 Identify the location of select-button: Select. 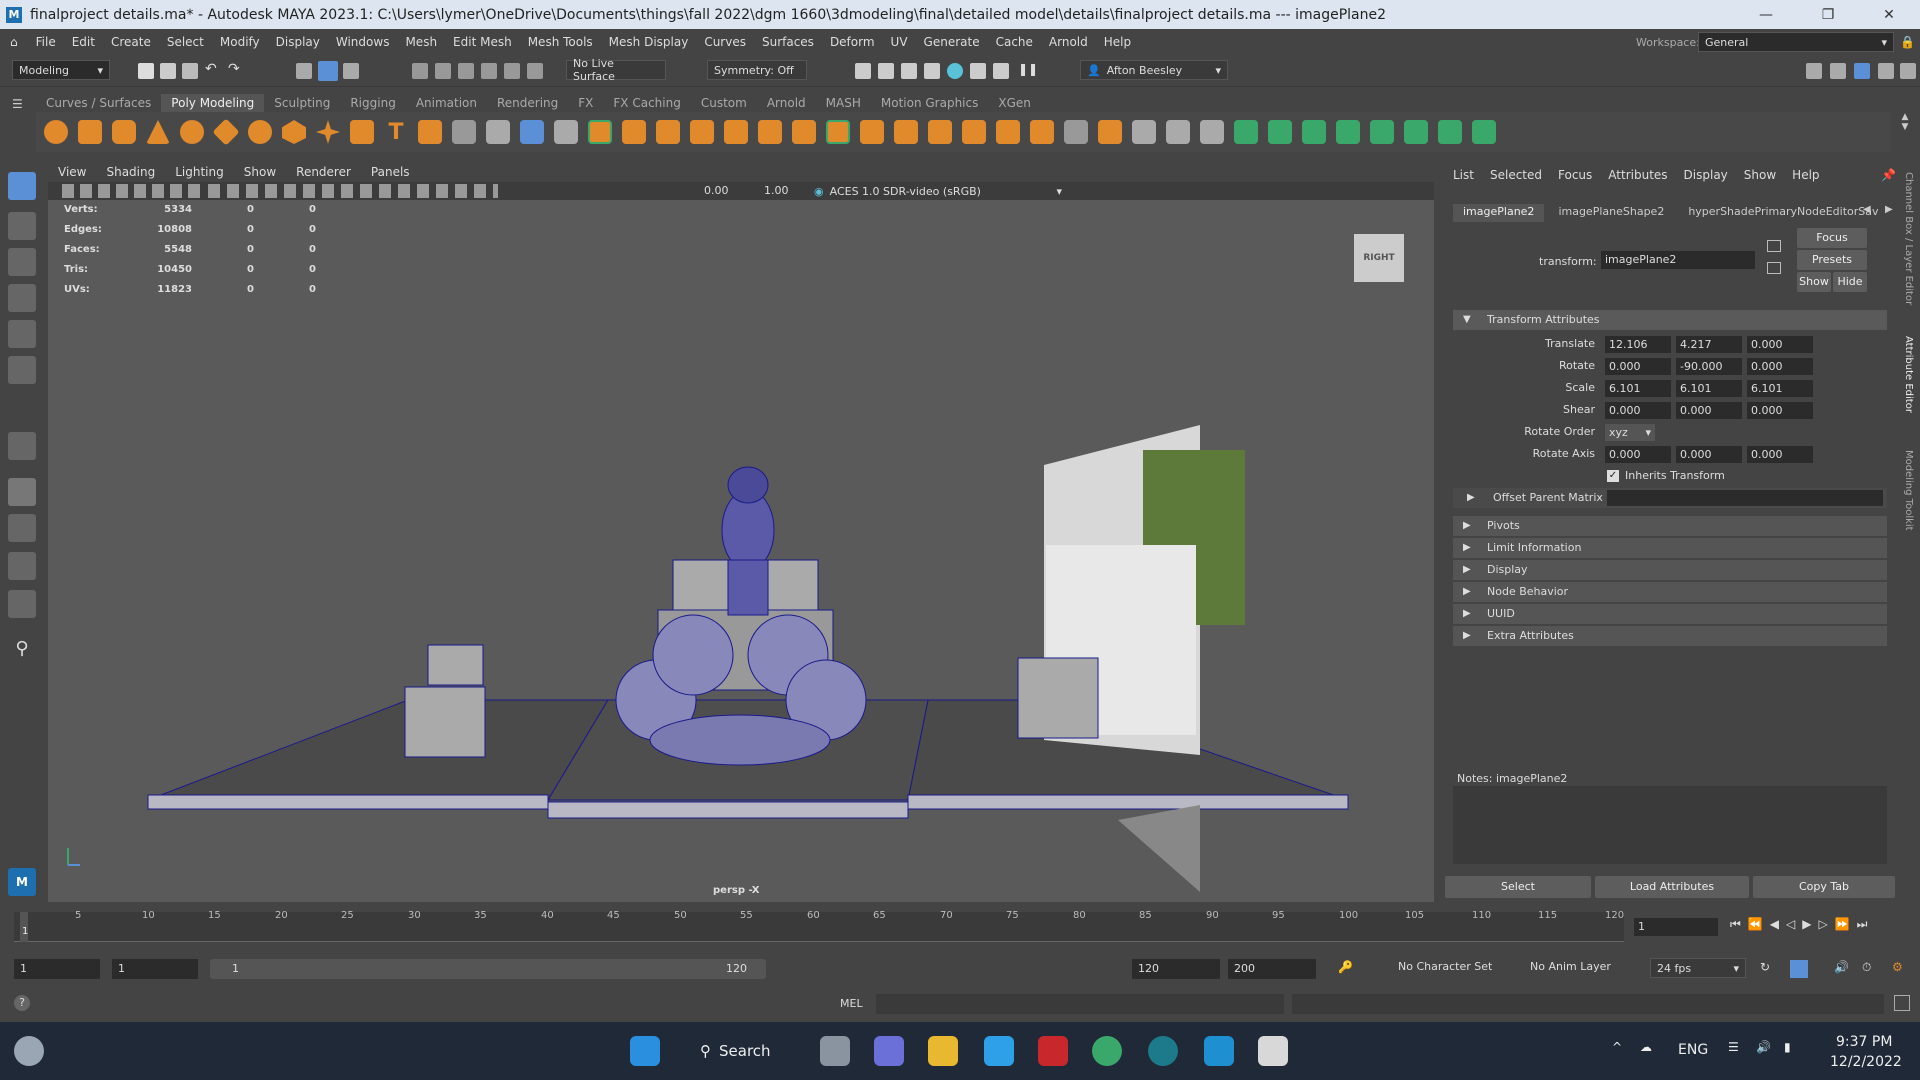
(1518, 887).